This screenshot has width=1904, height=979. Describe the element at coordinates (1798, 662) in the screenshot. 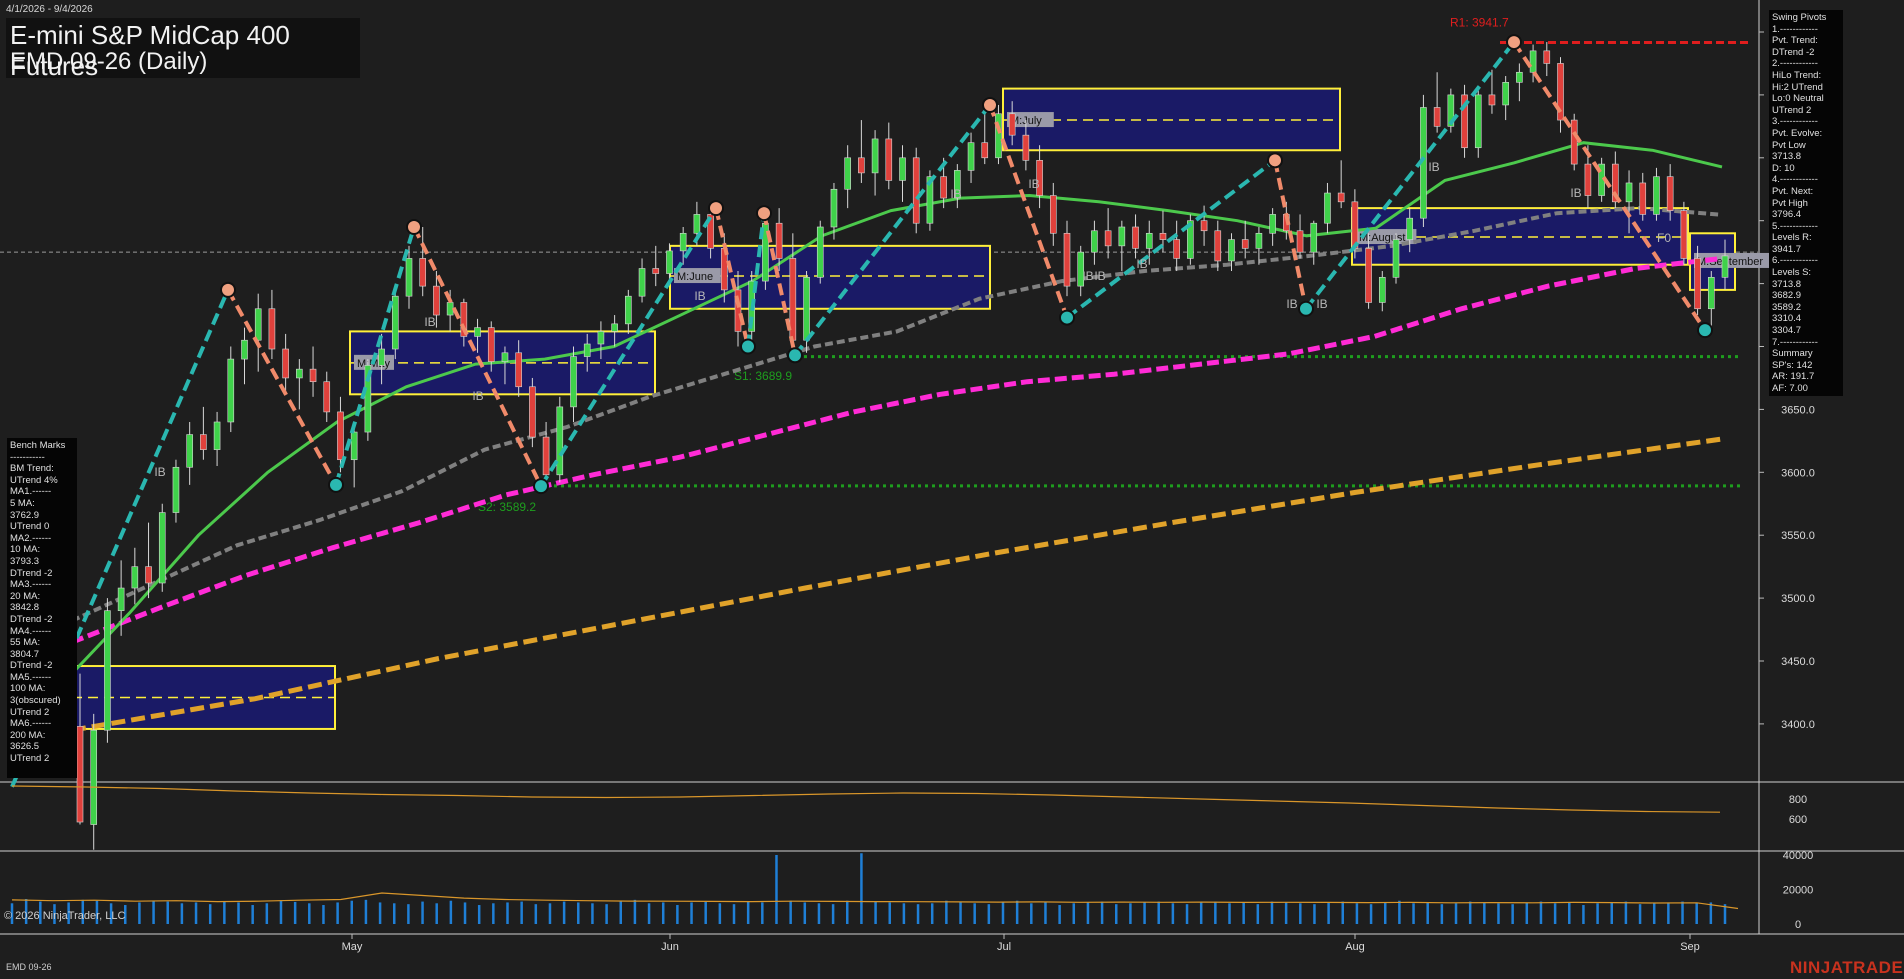

I see `price-tick-label: 3450.0` at that location.